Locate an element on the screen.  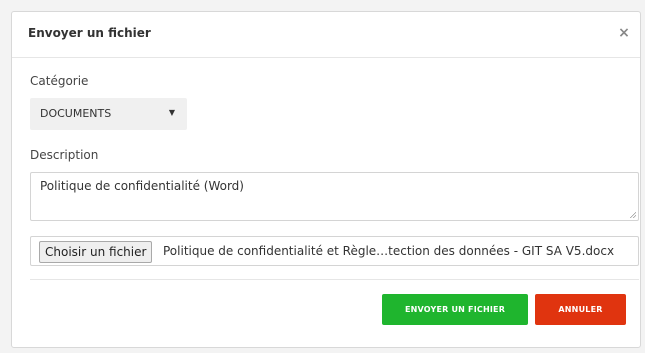
dialog-title: Envoyer un fichier is located at coordinates (89, 33).